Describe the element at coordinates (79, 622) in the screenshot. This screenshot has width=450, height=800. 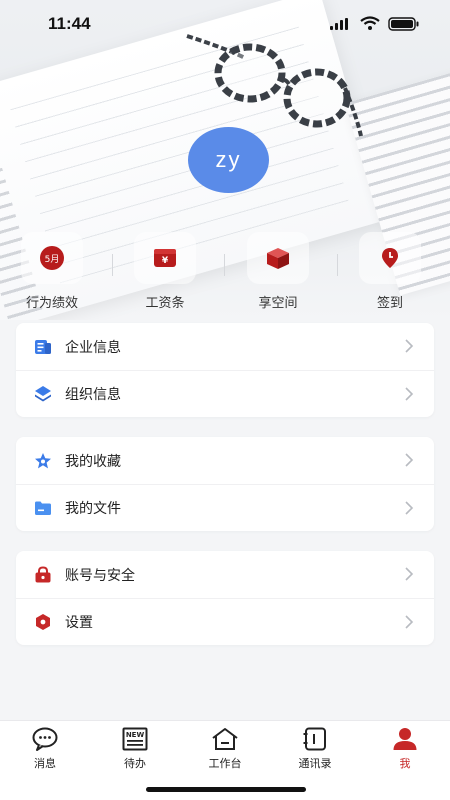
I see `menu-item-label: 设置` at that location.